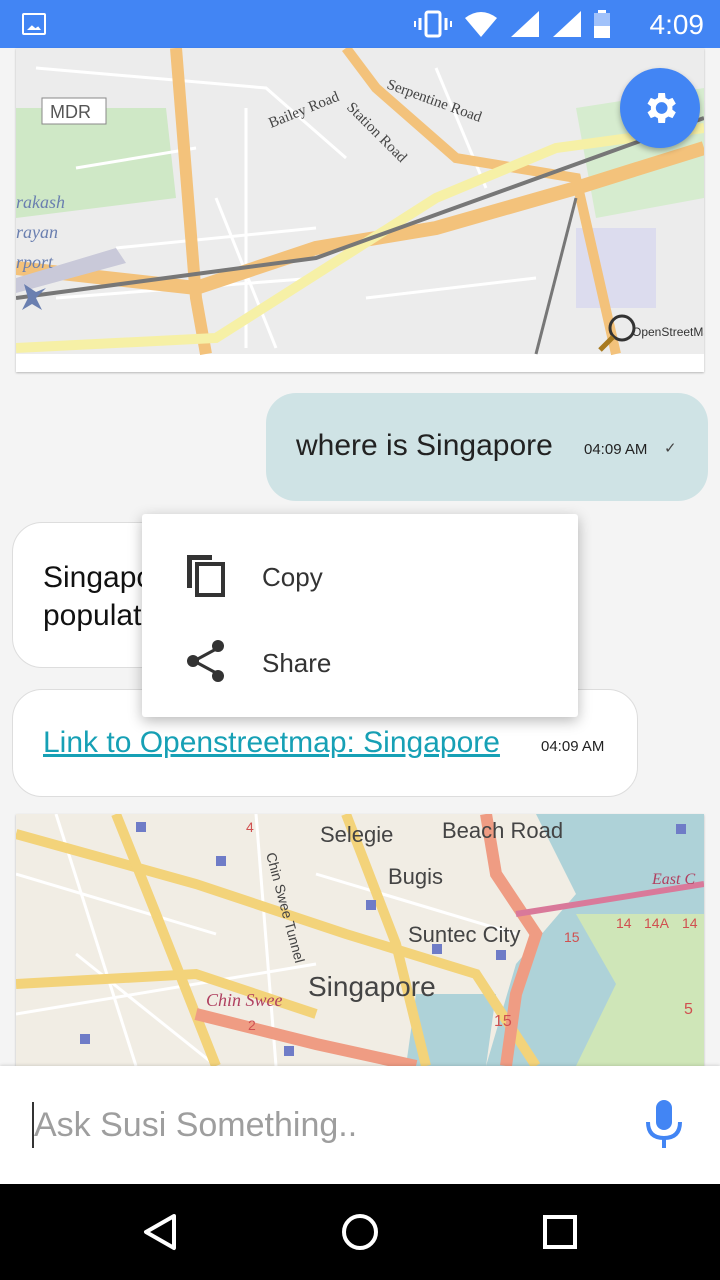 The width and height of the screenshot is (720, 1280). Describe the element at coordinates (670, 448) in the screenshot. I see `check-icon: ✓` at that location.